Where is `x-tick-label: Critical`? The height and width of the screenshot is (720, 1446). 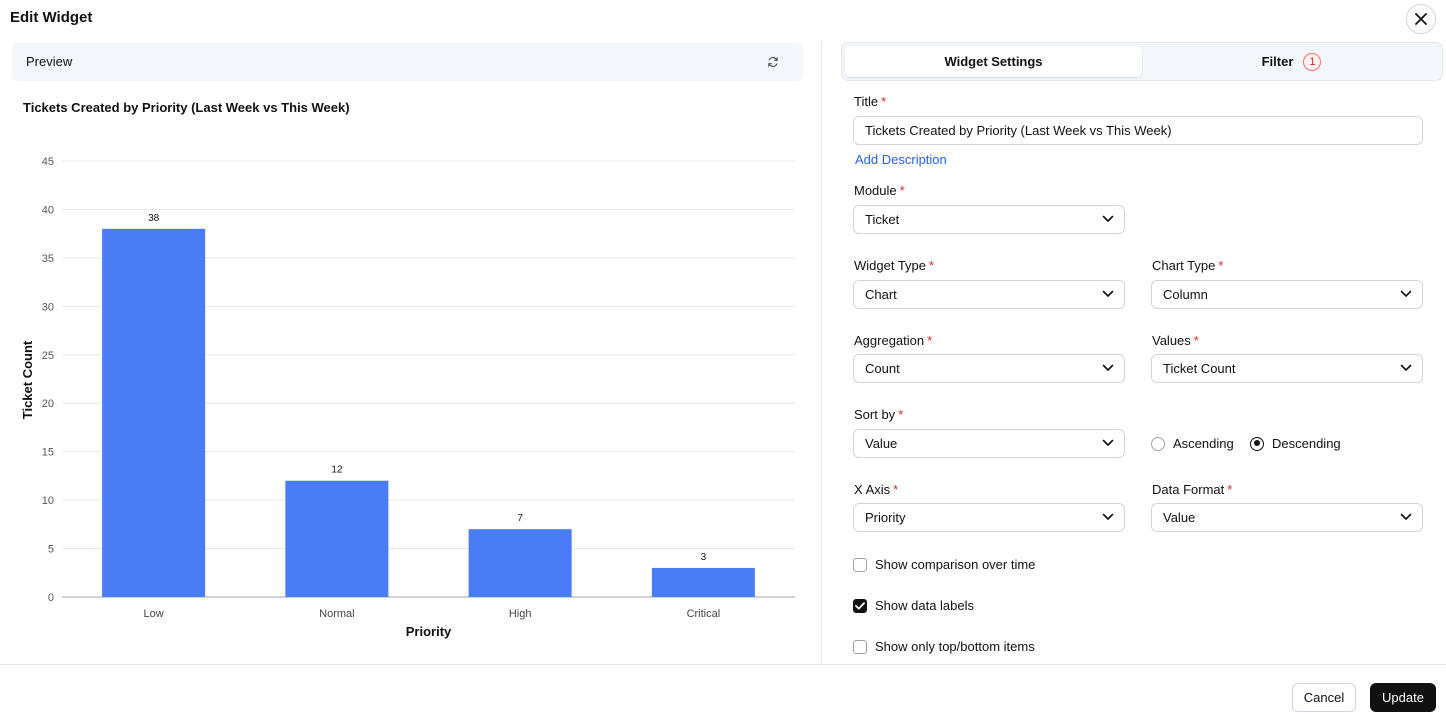 x-tick-label: Critical is located at coordinates (704, 614).